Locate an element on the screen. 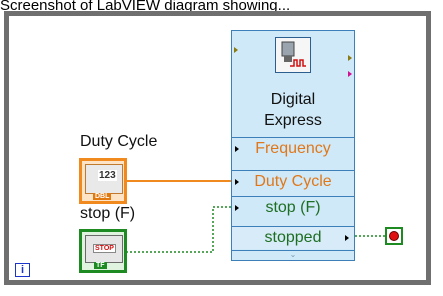 This screenshot has height=296, width=443. terminal-frequency: Frequency is located at coordinates (293, 148).